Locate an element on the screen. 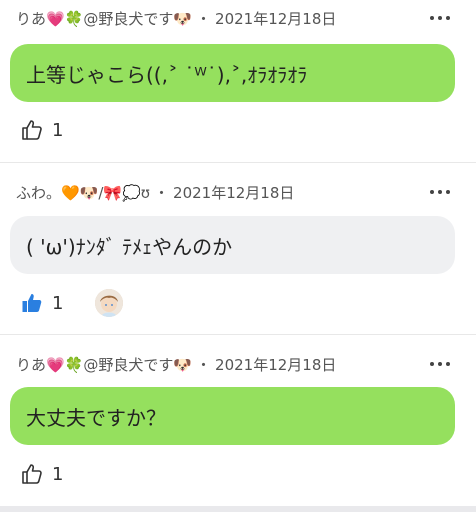 The height and width of the screenshot is (512, 476). thumbs-up-filled-icon is located at coordinates (32, 303).